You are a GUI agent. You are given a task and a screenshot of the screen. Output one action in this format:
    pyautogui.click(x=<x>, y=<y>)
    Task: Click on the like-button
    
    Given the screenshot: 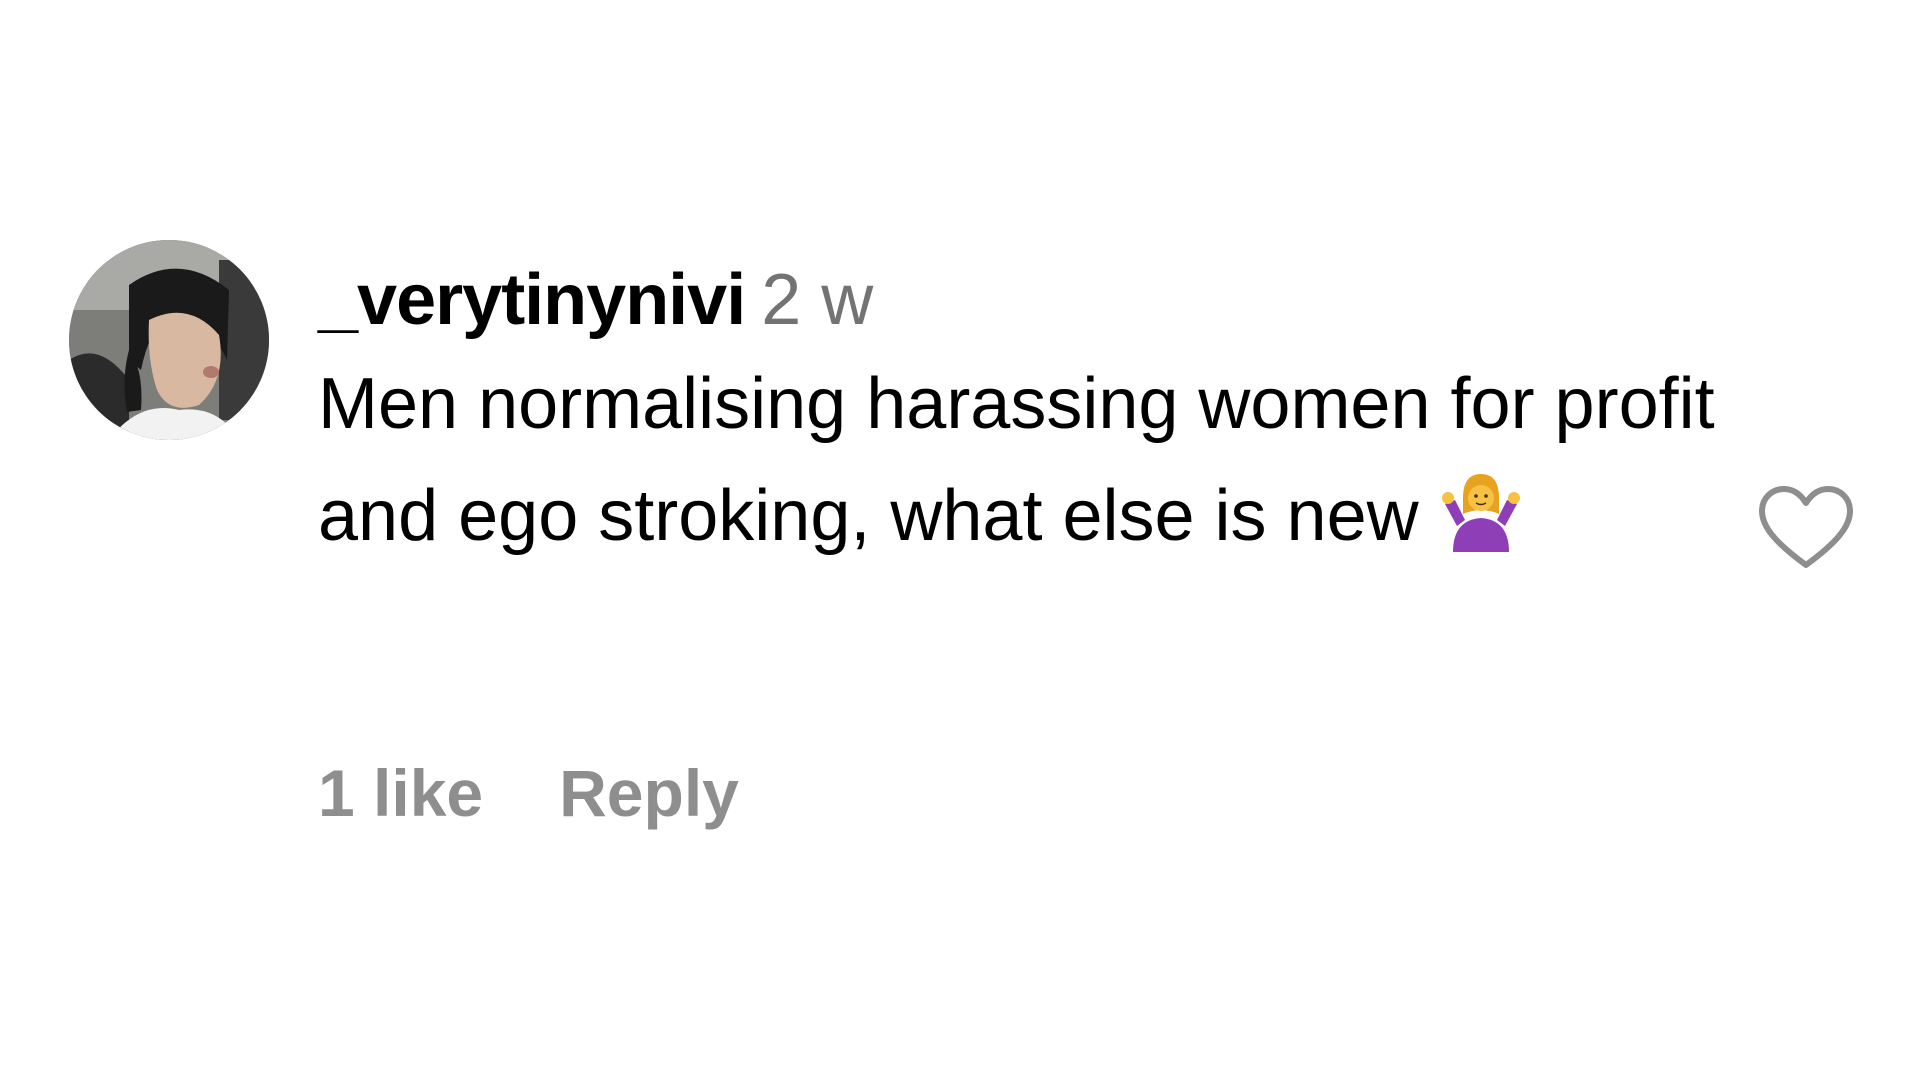 What is the action you would take?
    pyautogui.click(x=1806, y=528)
    